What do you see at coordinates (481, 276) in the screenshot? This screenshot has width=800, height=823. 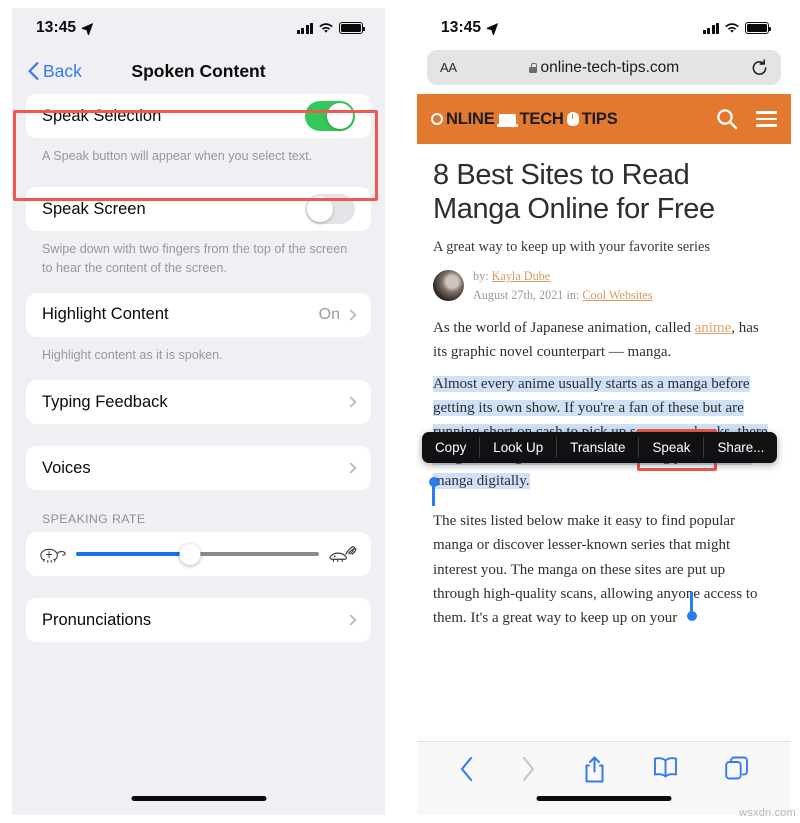 I see `byline-prefix: by:` at bounding box center [481, 276].